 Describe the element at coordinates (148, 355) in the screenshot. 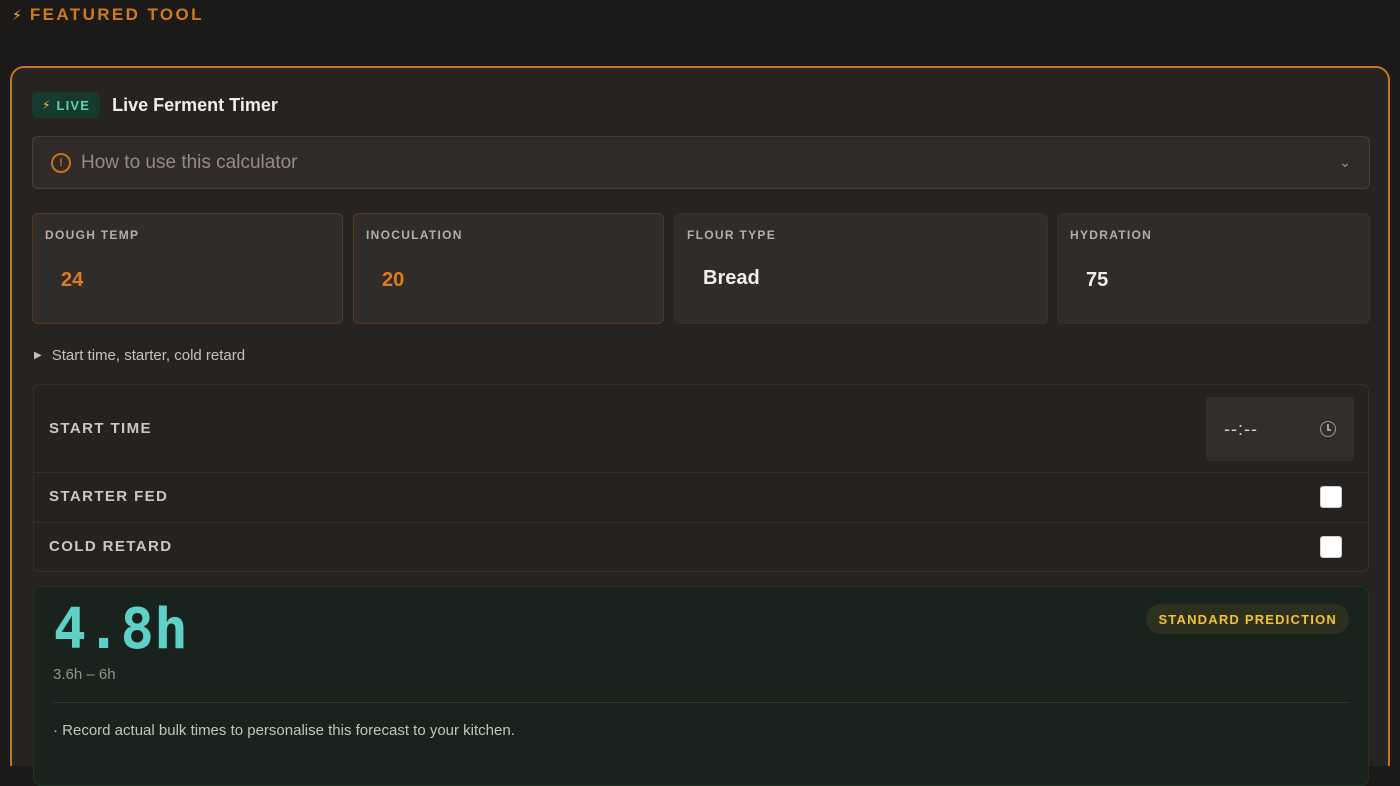

I see `advanced-options-label: Start time, starter, cold retard` at that location.